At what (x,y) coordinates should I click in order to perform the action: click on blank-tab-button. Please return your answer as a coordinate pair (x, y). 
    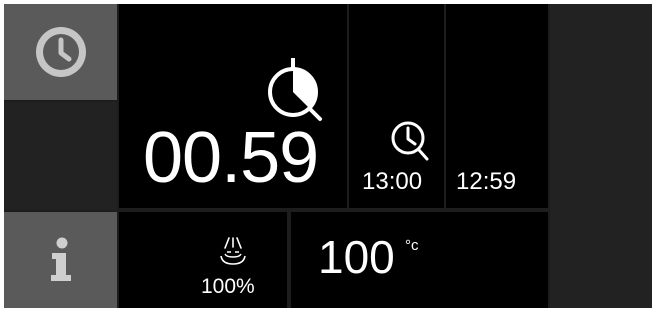
    Looking at the image, I should click on (60, 156).